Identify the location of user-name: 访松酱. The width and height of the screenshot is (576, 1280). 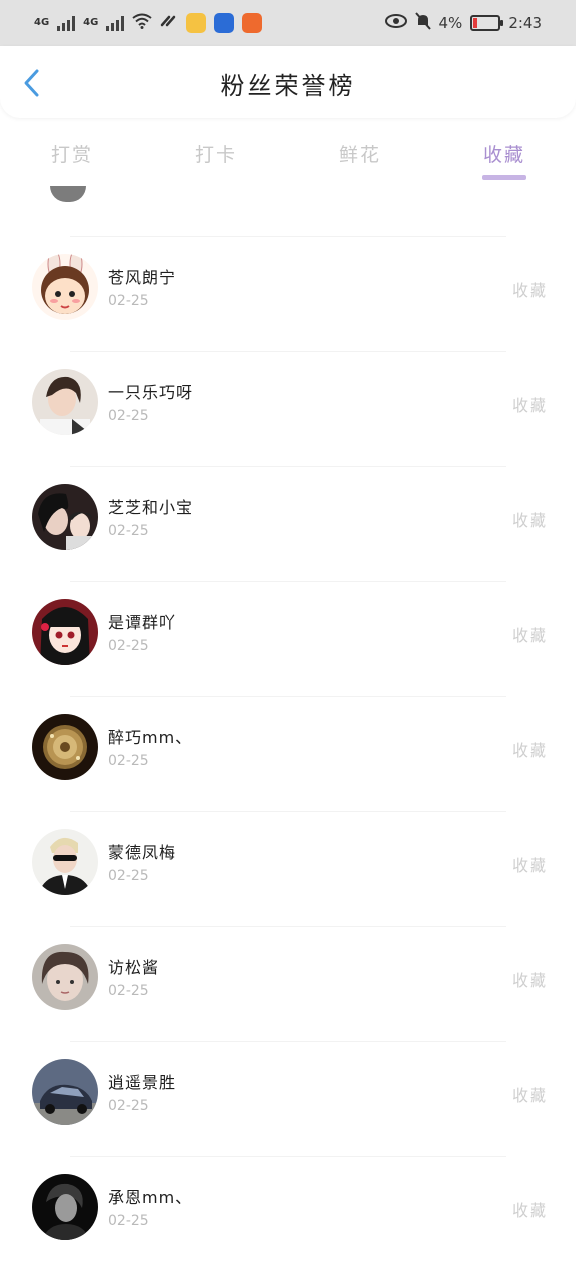
(134, 967).